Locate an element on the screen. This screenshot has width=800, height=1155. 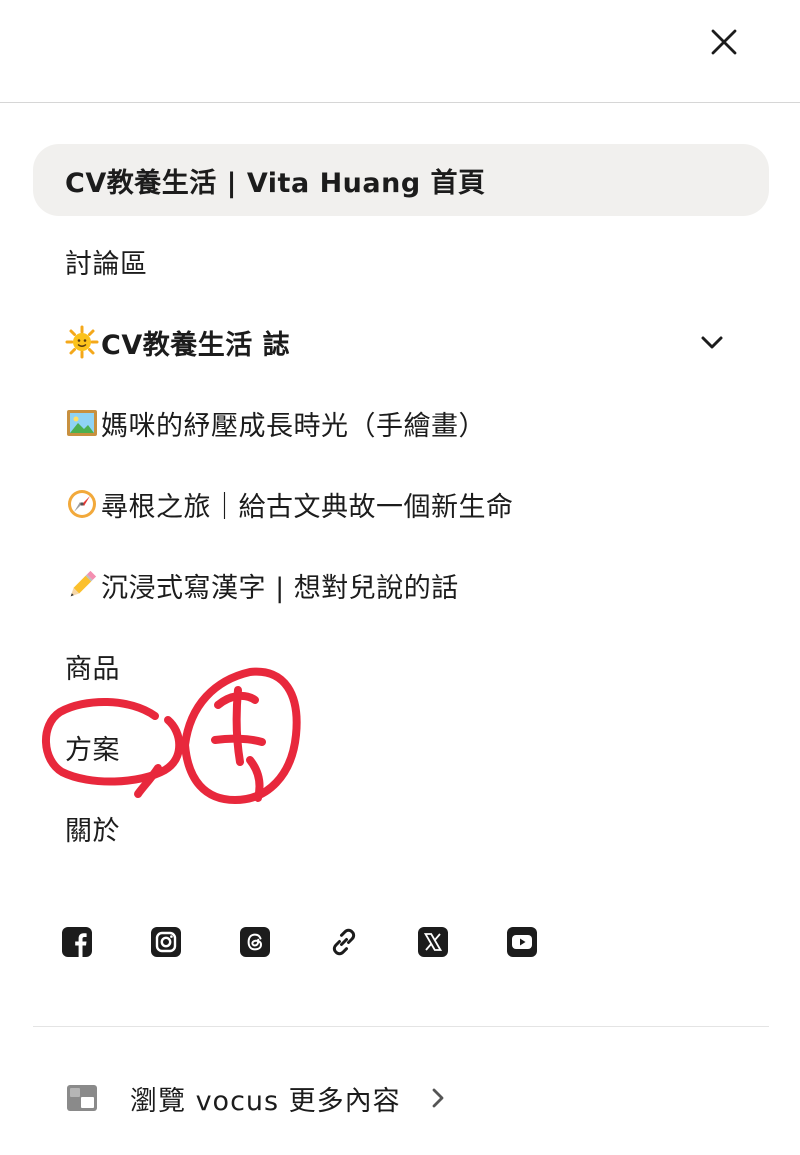
menu-item-label: 沉浸式寫漢字 | 想對兒說的話 is located at coordinates (280, 588).